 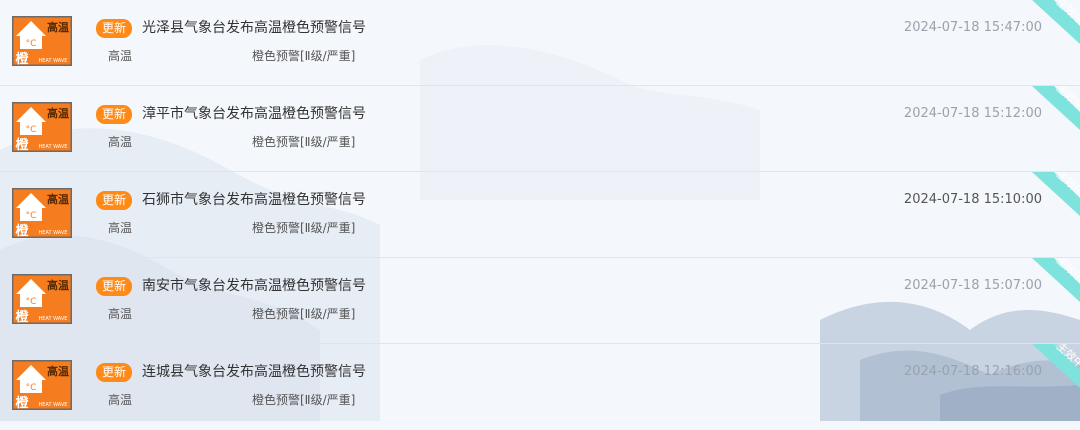 What do you see at coordinates (254, 371) in the screenshot?
I see `alert-title: 连城县气象台发布高温橙色预警信号` at bounding box center [254, 371].